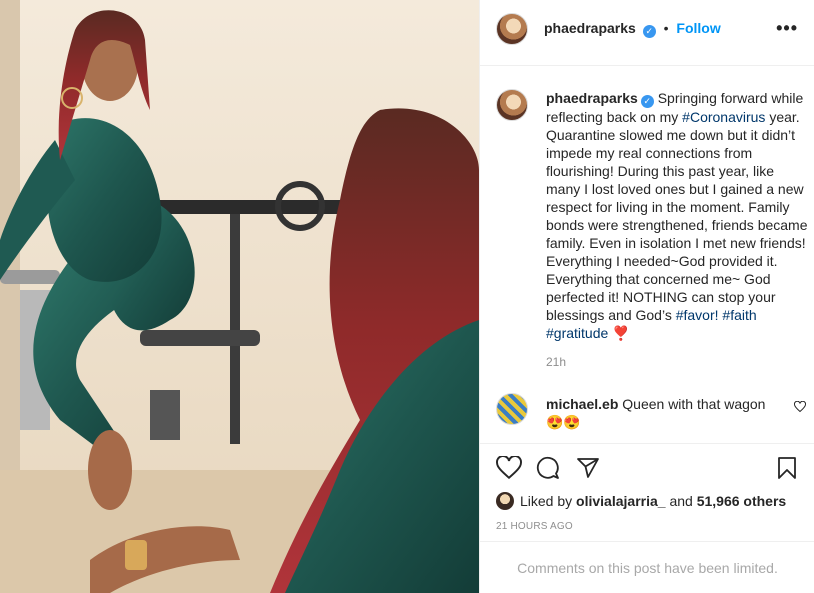 This screenshot has width=814, height=593. Describe the element at coordinates (582, 404) in the screenshot. I see `commenter-username: michael.eb` at that location.